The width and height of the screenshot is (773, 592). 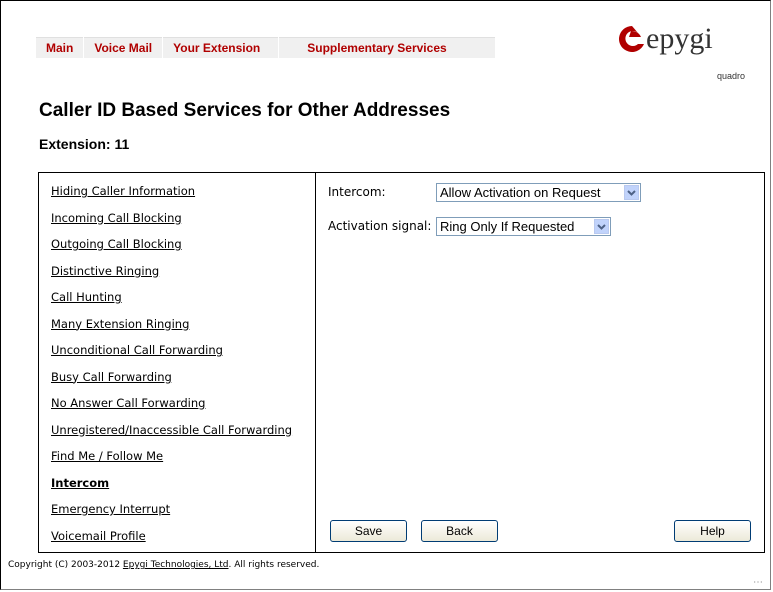 What do you see at coordinates (84, 144) in the screenshot?
I see `extension-label: Extension: 11` at bounding box center [84, 144].